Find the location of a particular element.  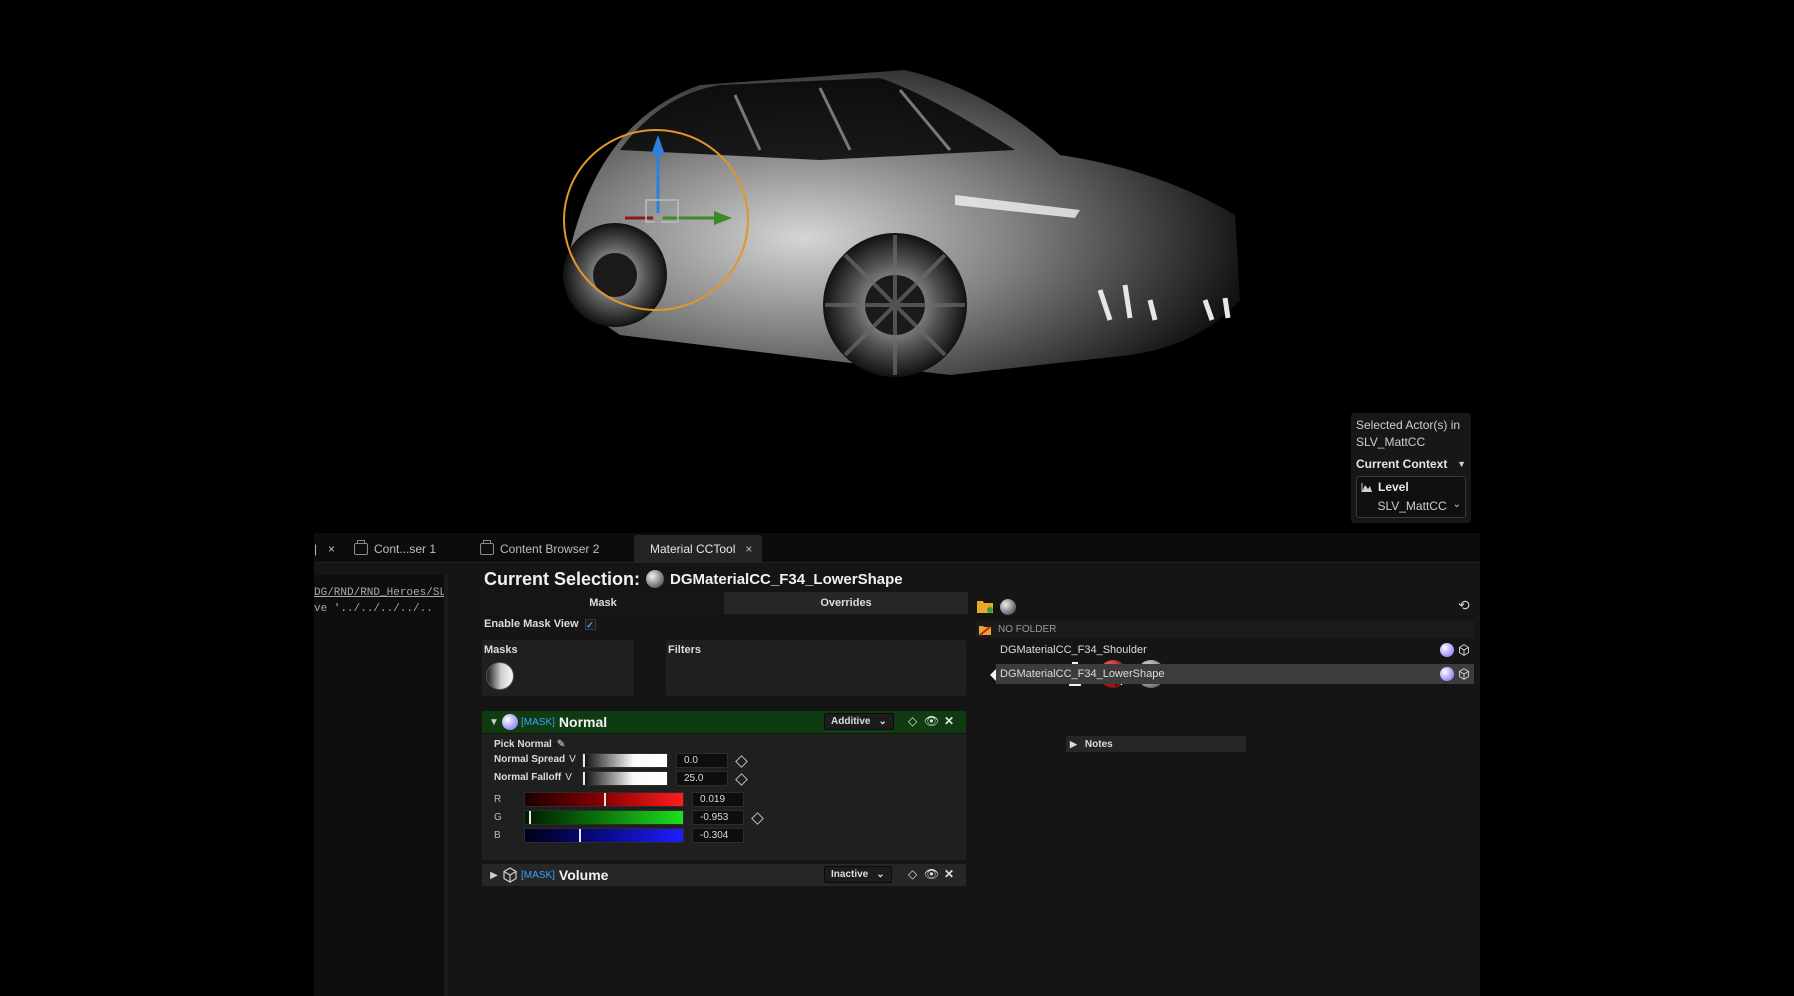

notes-label: Notes is located at coordinates (1098, 744).